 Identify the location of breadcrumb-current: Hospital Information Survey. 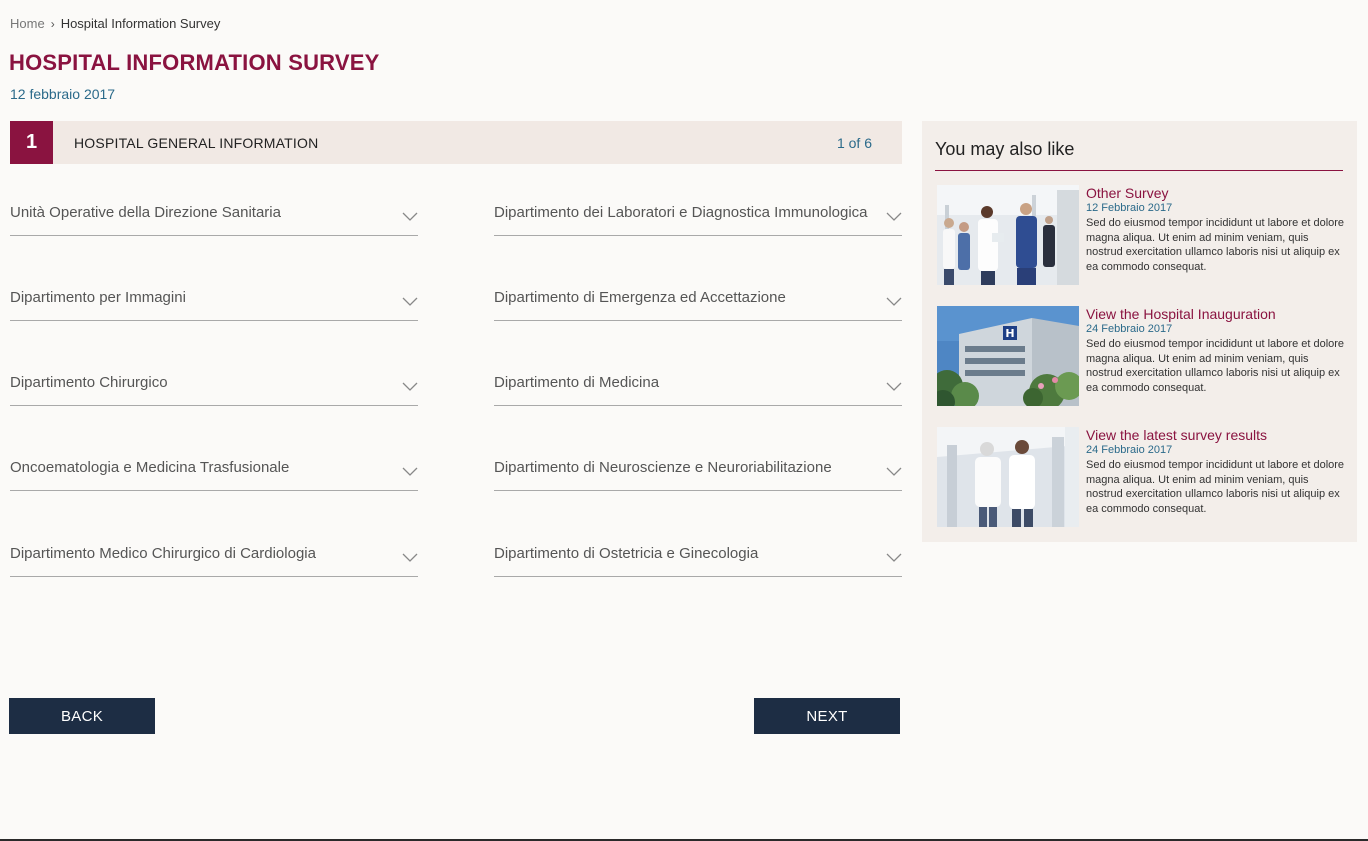
(140, 23).